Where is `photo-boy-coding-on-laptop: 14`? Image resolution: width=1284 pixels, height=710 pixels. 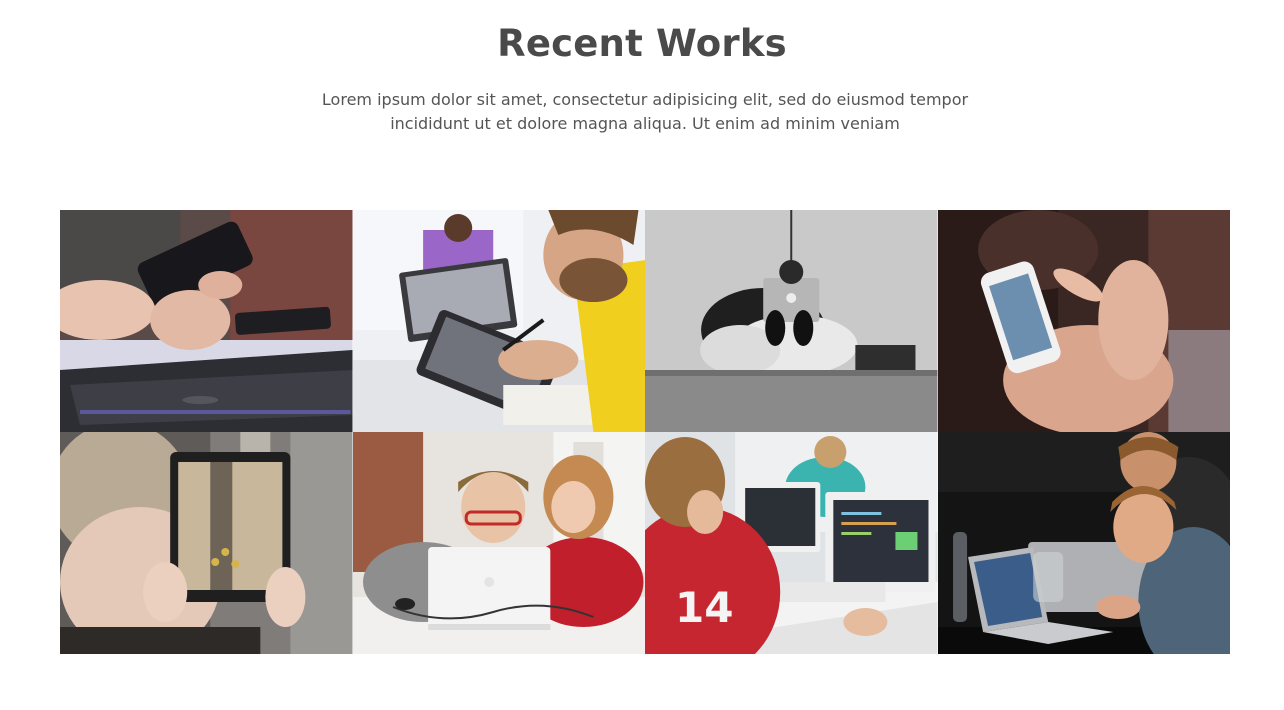 photo-boy-coding-on-laptop: 14 is located at coordinates (791, 543).